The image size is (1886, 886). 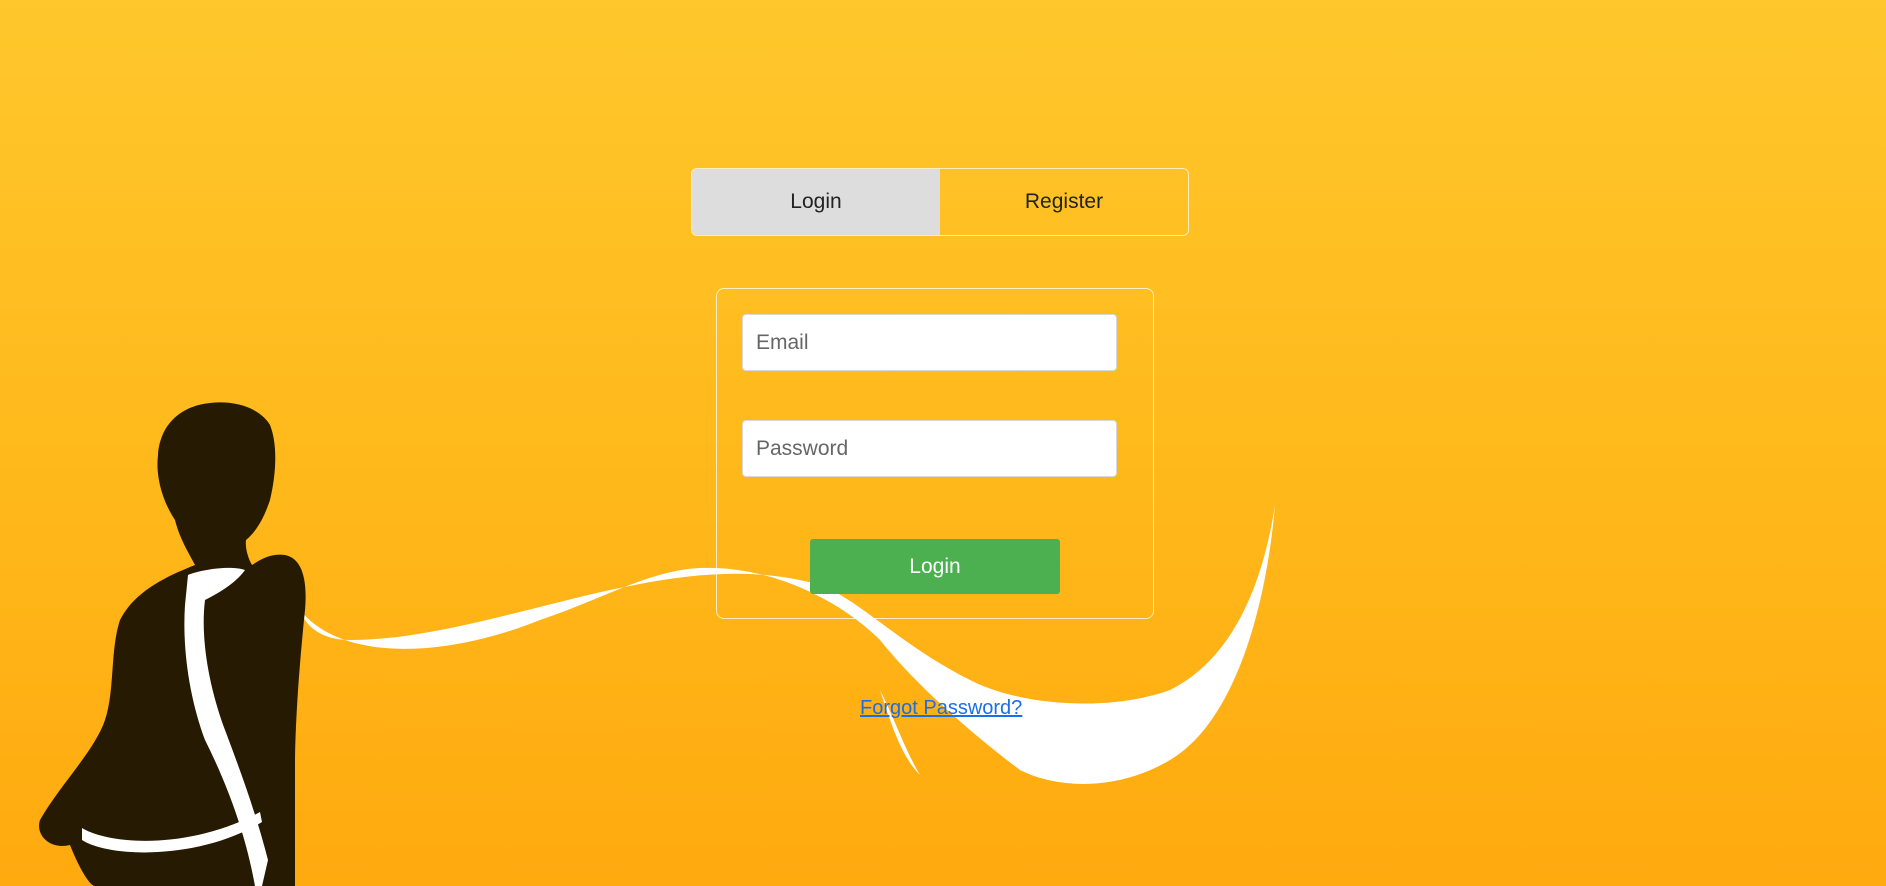 I want to click on woman-silhouette, so click(x=172, y=644).